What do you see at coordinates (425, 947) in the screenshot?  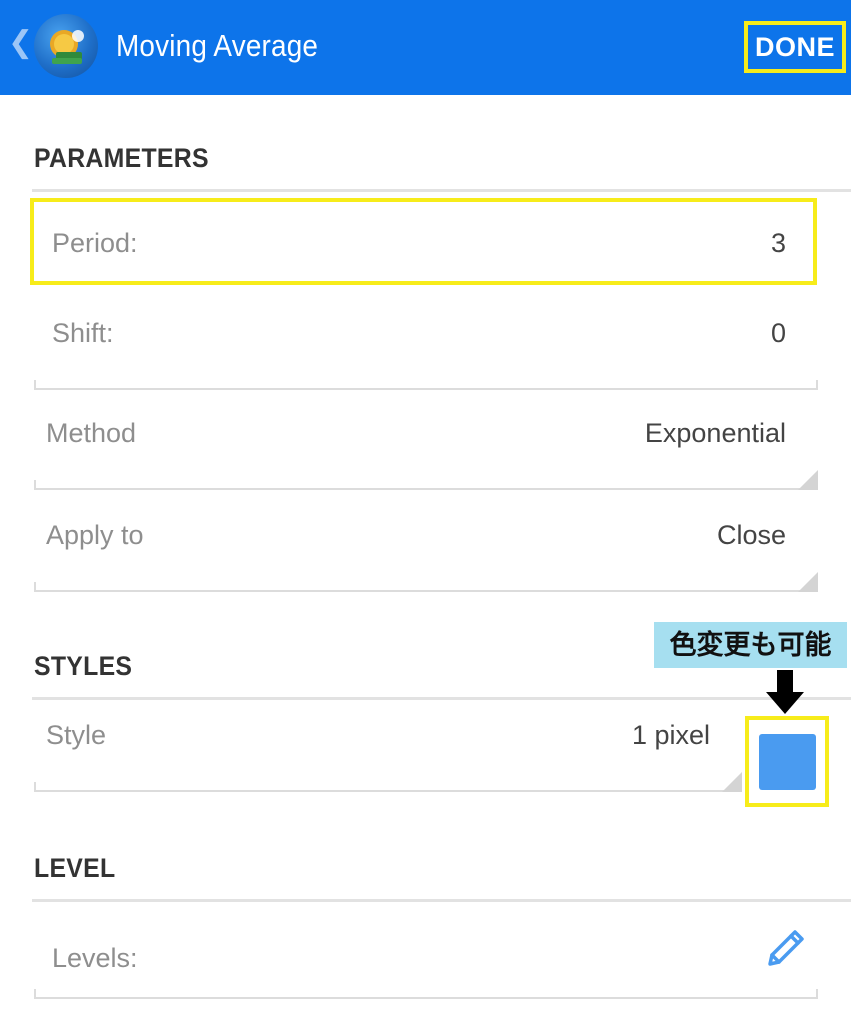 I see `levels-field: Levels:` at bounding box center [425, 947].